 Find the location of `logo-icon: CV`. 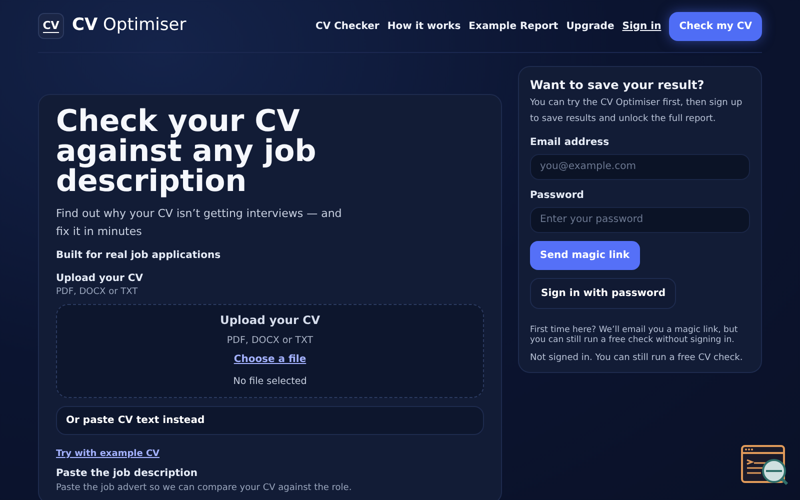

logo-icon: CV is located at coordinates (51, 26).